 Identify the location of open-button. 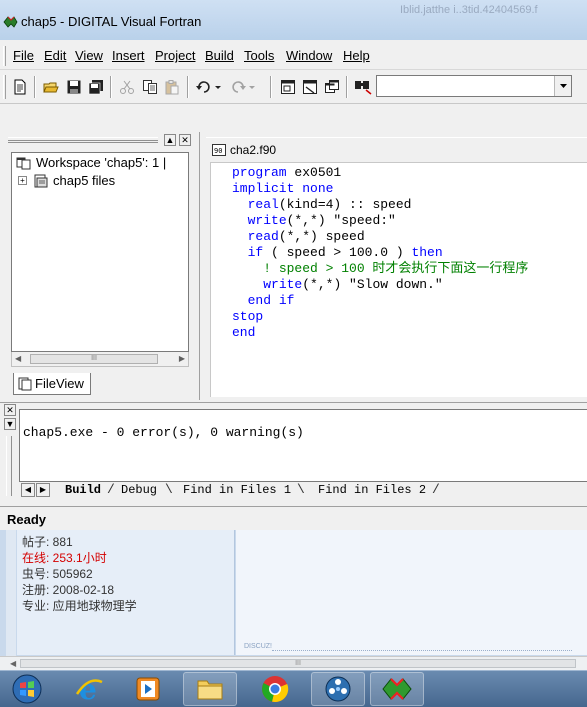
(51, 87).